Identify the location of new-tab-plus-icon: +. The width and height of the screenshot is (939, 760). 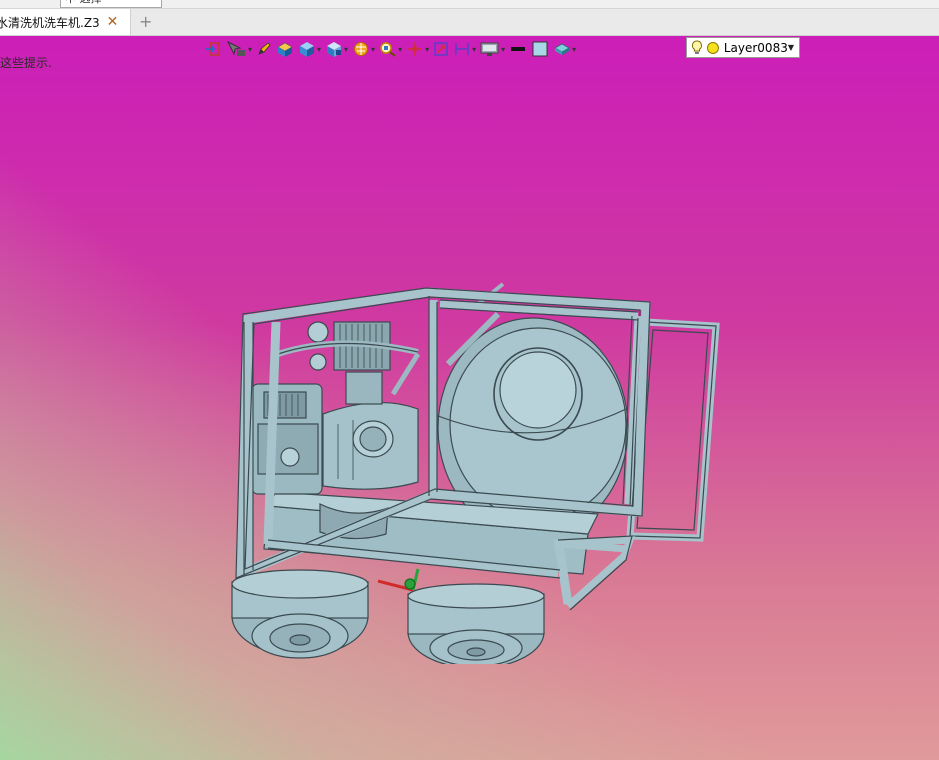
(145, 21).